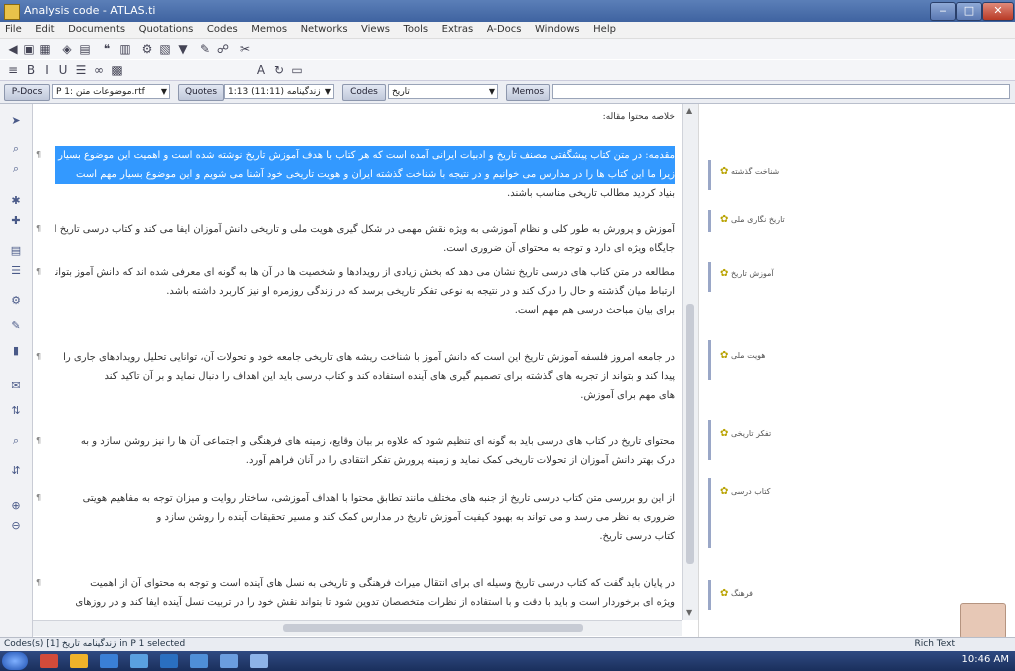  What do you see at coordinates (16, 386) in the screenshot?
I see `comment-icon: ✉` at bounding box center [16, 386].